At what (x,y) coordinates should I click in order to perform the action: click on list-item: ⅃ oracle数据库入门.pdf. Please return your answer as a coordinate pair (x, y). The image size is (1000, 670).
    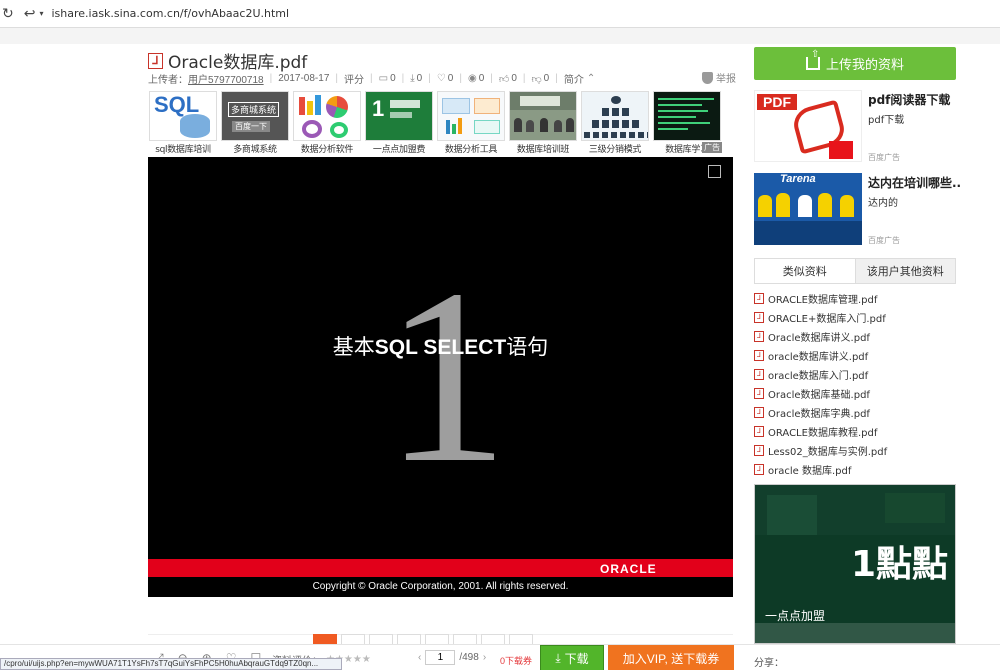
    Looking at the image, I should click on (855, 374).